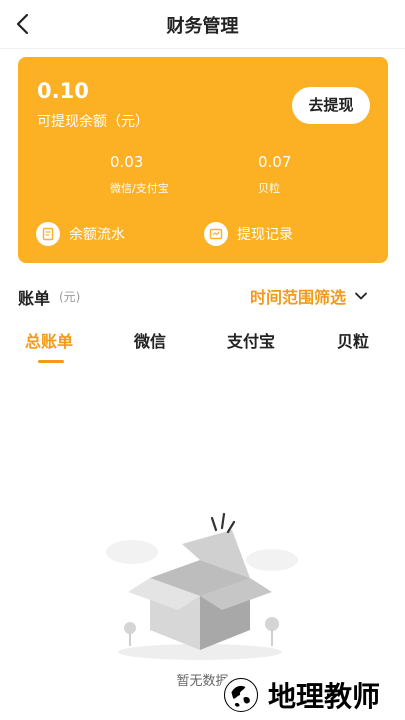 This screenshot has height=720, width=405. I want to click on withdraw-record-icon, so click(216, 234).